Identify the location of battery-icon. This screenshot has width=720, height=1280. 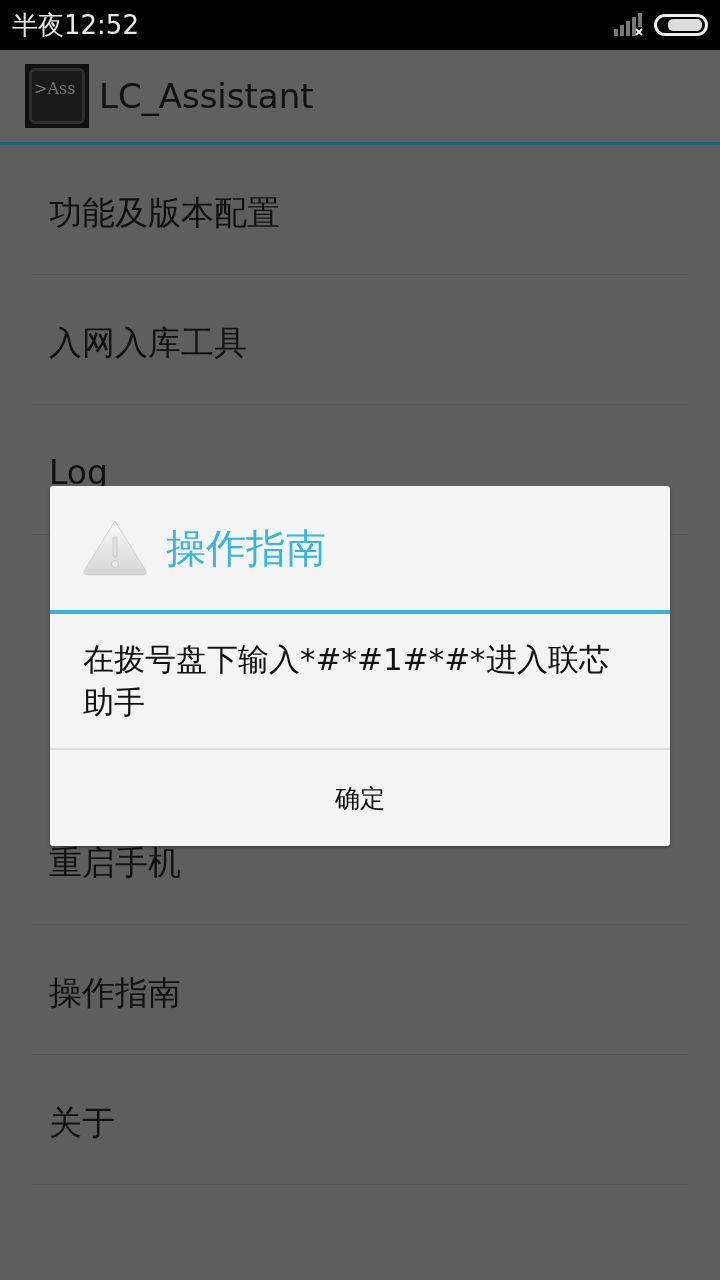
(681, 25).